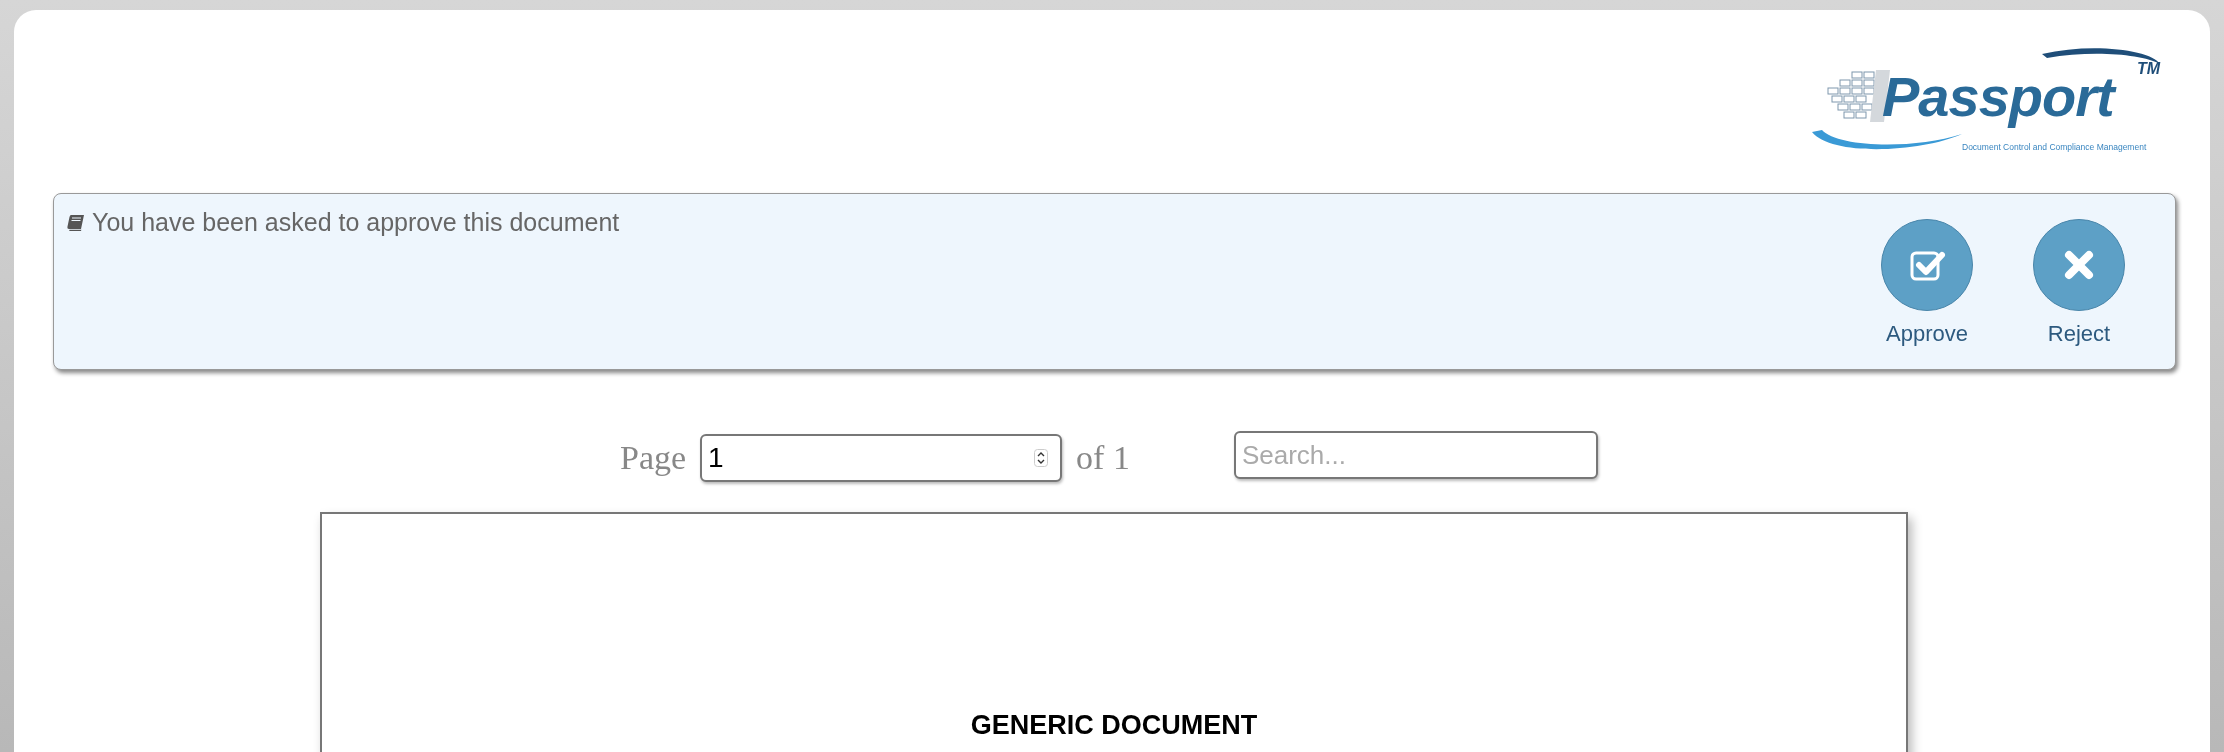 Image resolution: width=2224 pixels, height=752 pixels. Describe the element at coordinates (1041, 458) in the screenshot. I see `spinner-icon` at that location.